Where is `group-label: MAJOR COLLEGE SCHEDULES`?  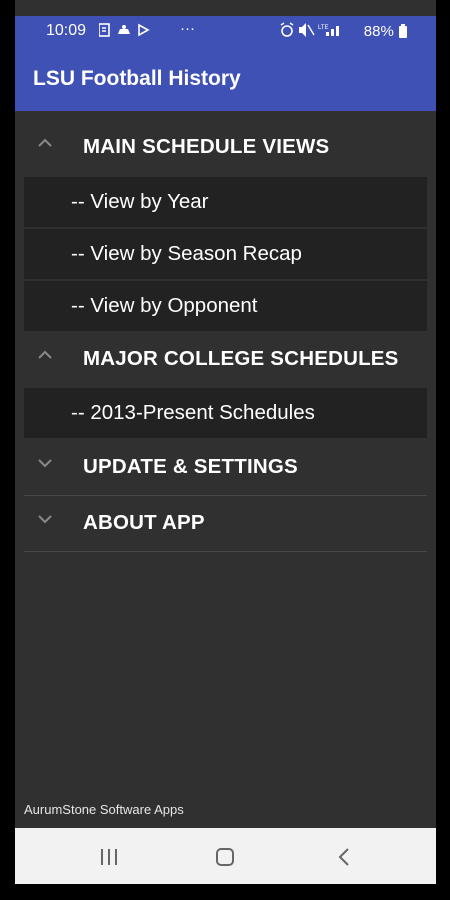
group-label: MAJOR COLLEGE SCHEDULES is located at coordinates (241, 358).